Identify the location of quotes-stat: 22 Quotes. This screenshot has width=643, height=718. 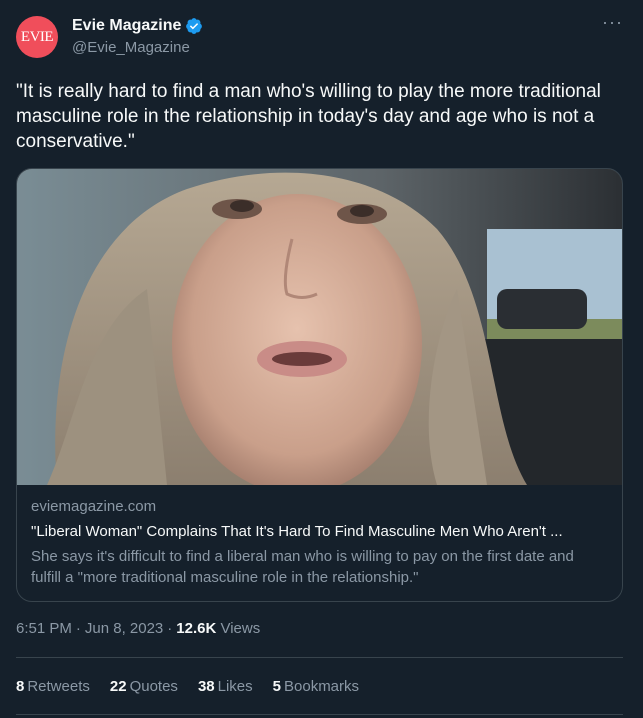
(144, 686).